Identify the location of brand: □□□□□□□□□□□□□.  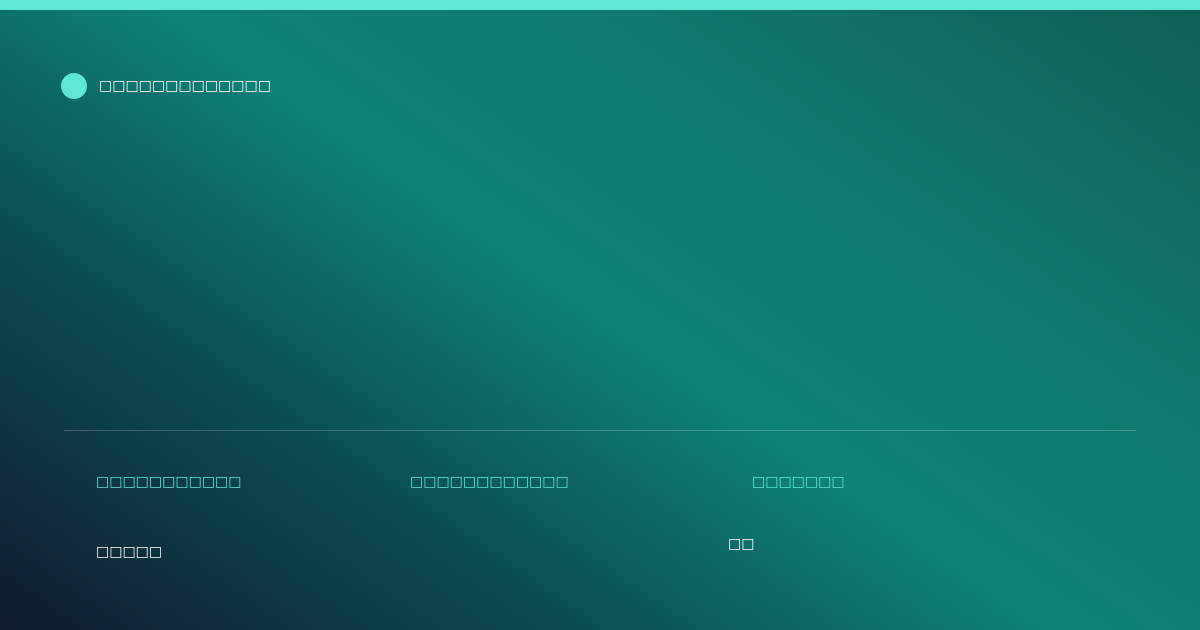
(166, 86).